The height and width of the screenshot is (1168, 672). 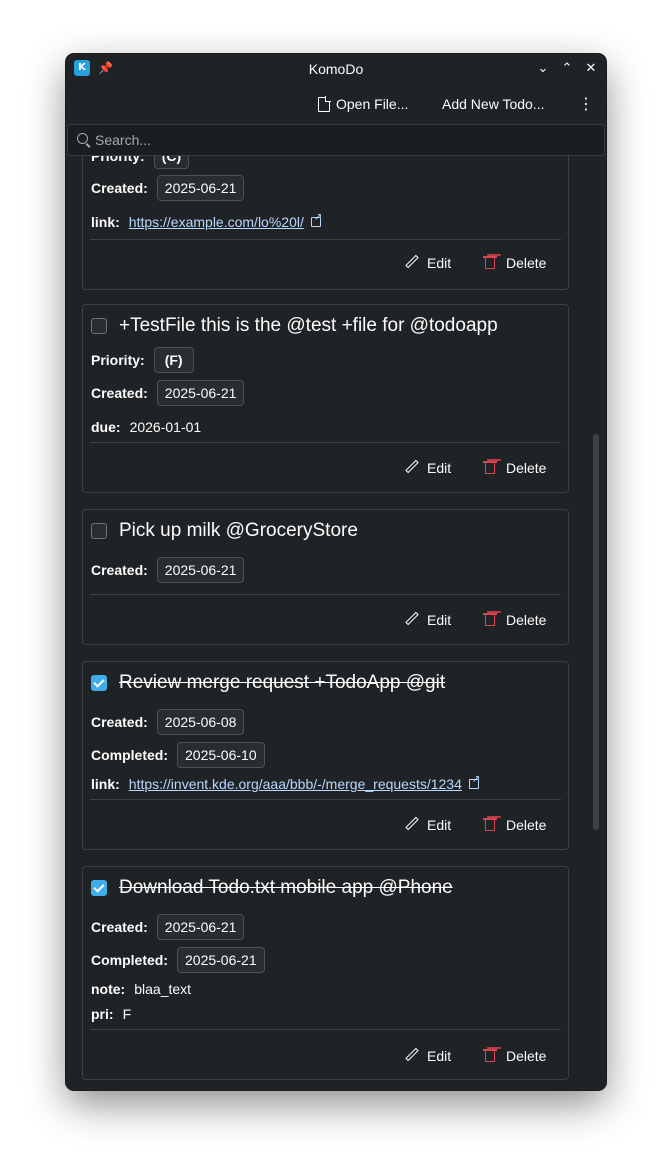 I want to click on title-bar: K 📌 KomoDo ⌄ ⌃ ✕, so click(x=336, y=69).